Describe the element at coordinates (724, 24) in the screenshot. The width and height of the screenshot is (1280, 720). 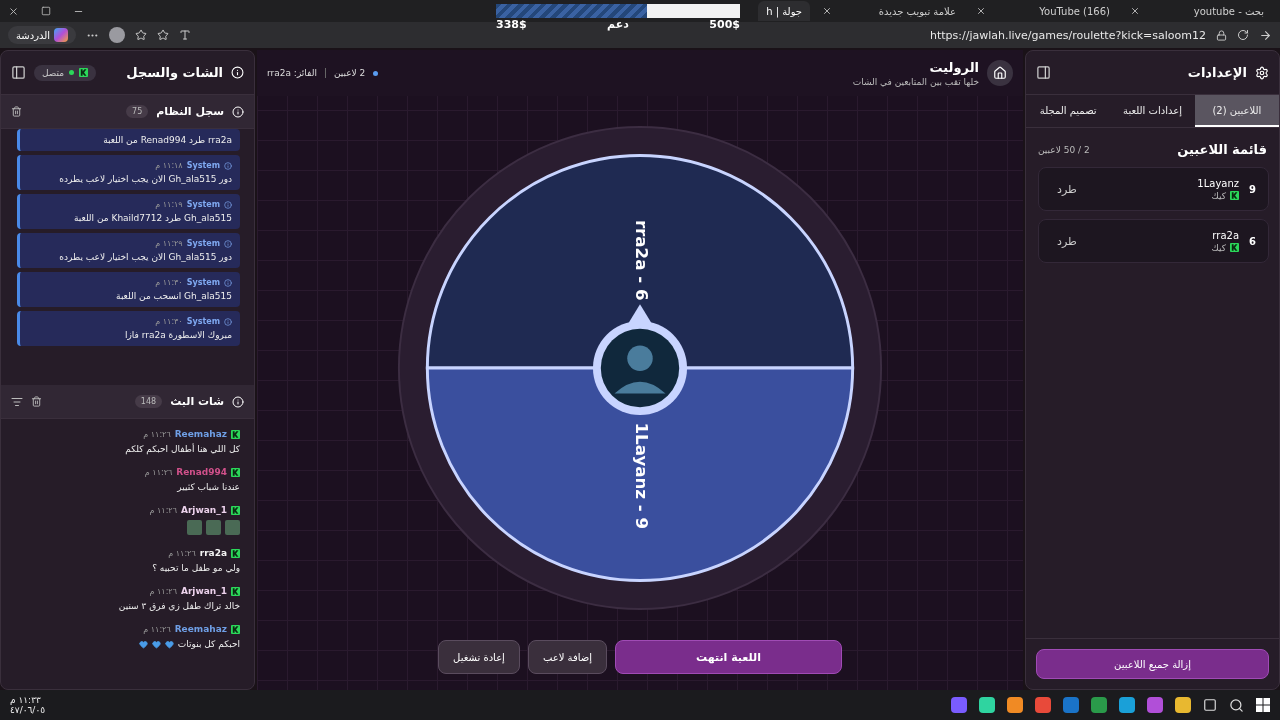
I see `donation-goal: 500$` at that location.